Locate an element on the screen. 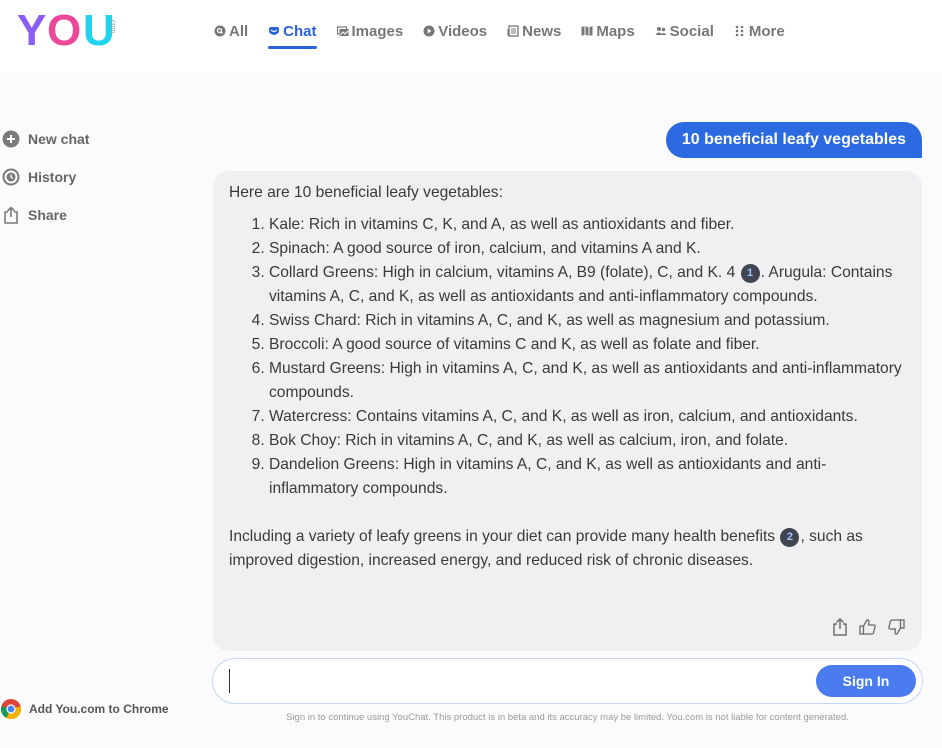 This screenshot has width=942, height=748. chat-input-box: Sign In is located at coordinates (567, 681).